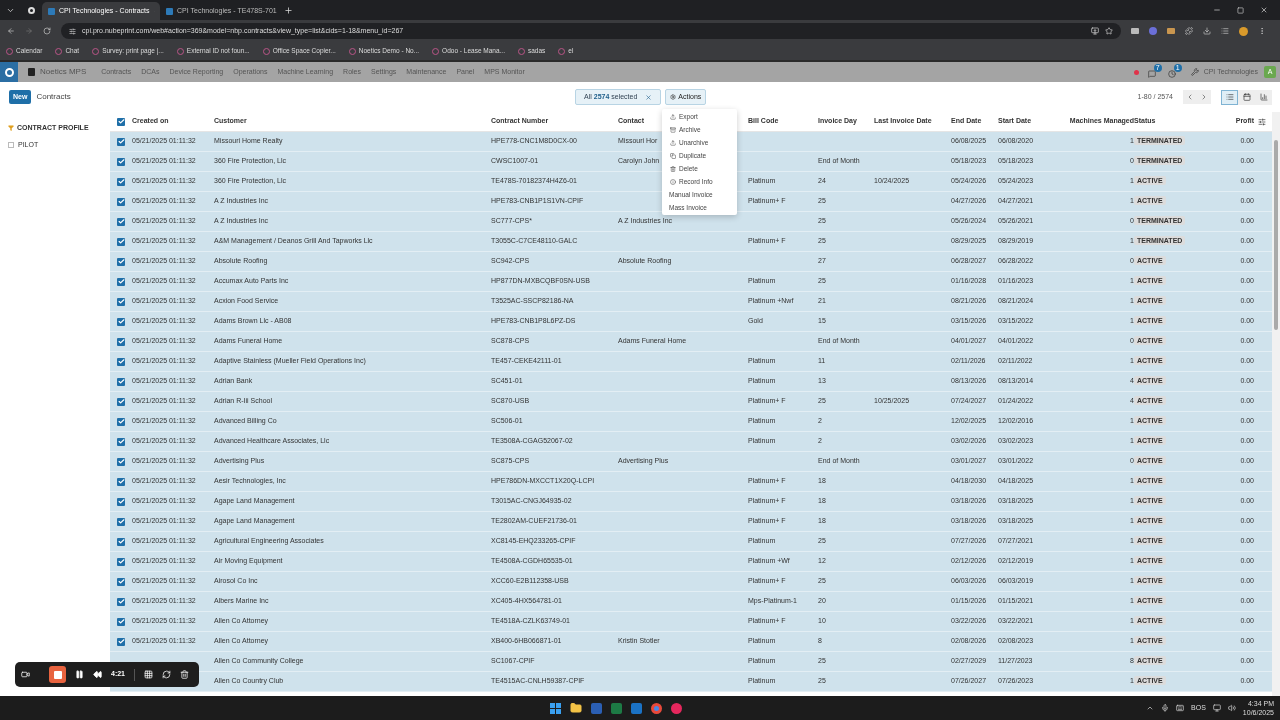 The width and height of the screenshot is (1280, 720). Describe the element at coordinates (673, 142) in the screenshot. I see `unarchive-icon` at that location.